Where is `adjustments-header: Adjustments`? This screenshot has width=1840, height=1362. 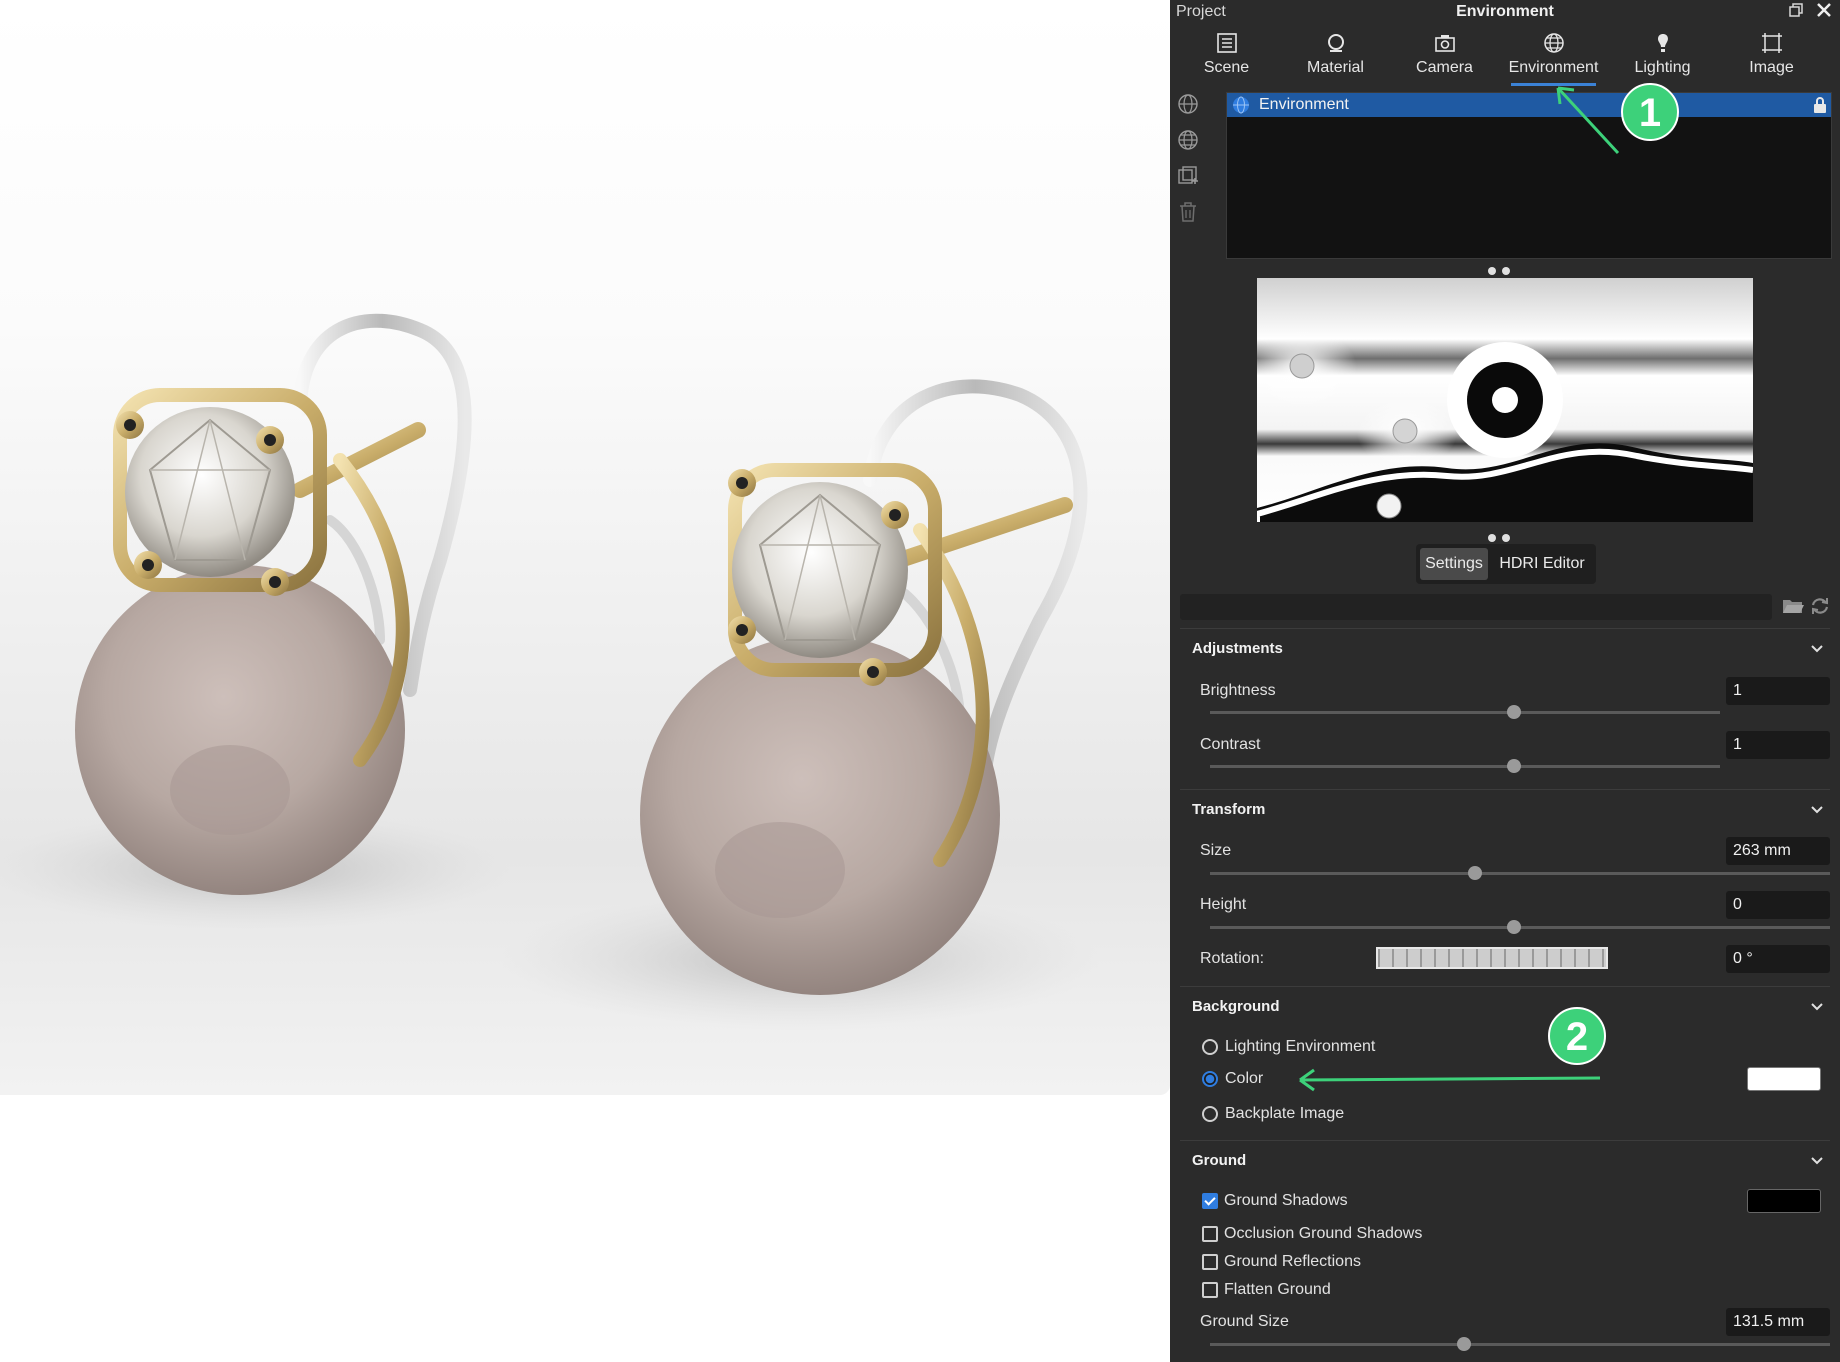 adjustments-header: Adjustments is located at coordinates (1505, 649).